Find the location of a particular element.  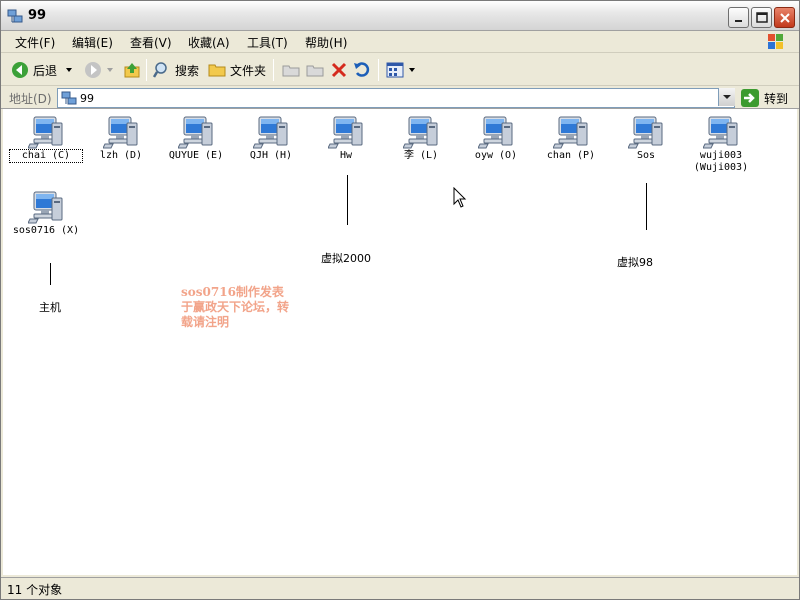

computer-item: Hw is located at coordinates (346, 138).